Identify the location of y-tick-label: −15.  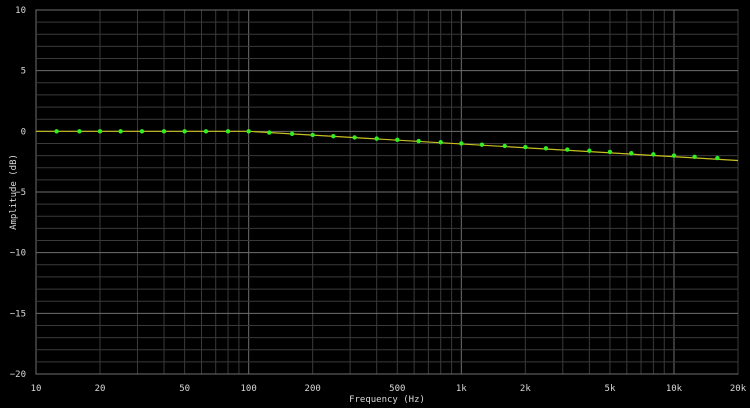
(18, 314).